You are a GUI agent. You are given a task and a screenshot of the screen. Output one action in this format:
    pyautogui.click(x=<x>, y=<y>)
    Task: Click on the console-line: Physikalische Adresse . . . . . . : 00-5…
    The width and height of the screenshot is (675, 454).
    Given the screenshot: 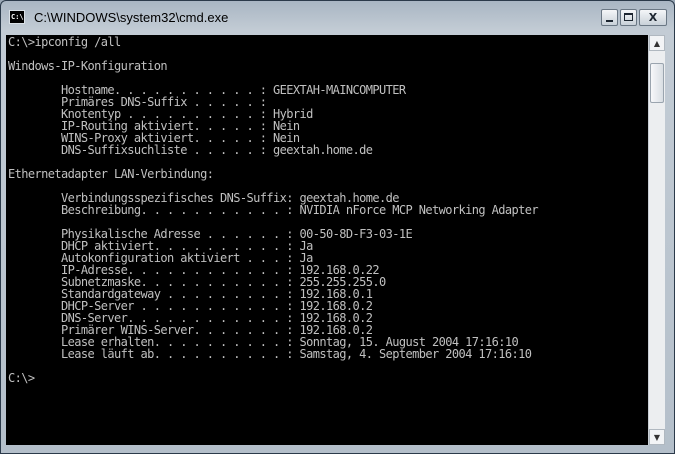 What is the action you would take?
    pyautogui.click(x=210, y=234)
    